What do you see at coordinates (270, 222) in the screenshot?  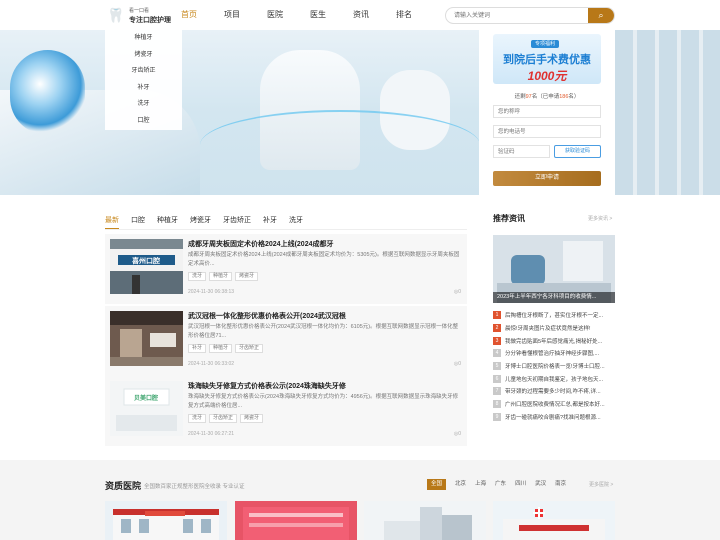 I see `tab-filling: 补牙` at bounding box center [270, 222].